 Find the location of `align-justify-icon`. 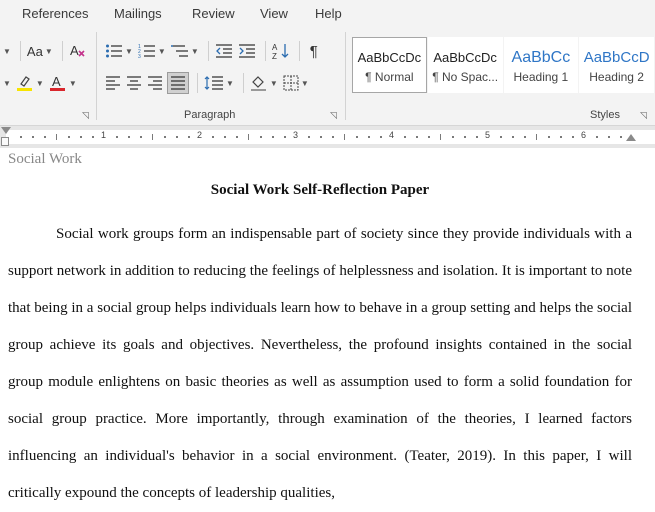

align-justify-icon is located at coordinates (178, 83).